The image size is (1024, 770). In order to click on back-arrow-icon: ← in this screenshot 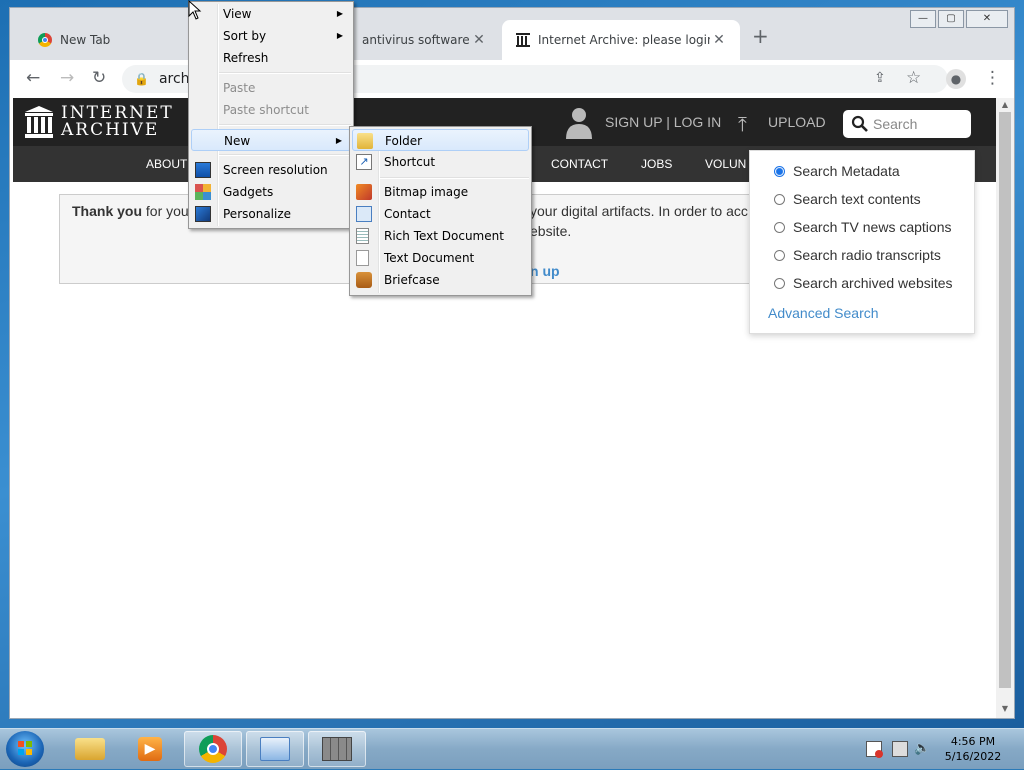, I will do `click(33, 78)`.